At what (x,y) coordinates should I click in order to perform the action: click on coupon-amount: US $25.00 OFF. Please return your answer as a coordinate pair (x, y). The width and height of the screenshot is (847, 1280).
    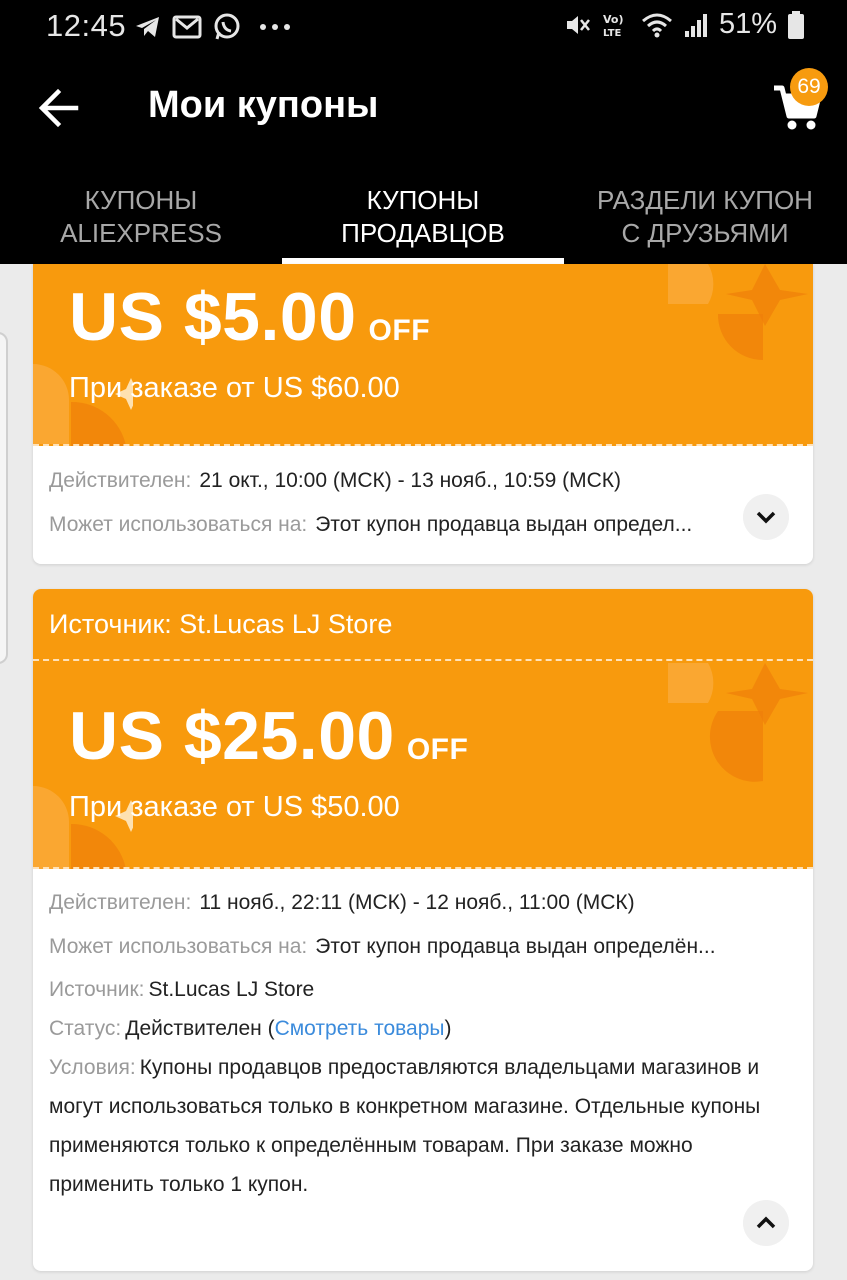
    Looking at the image, I should click on (269, 736).